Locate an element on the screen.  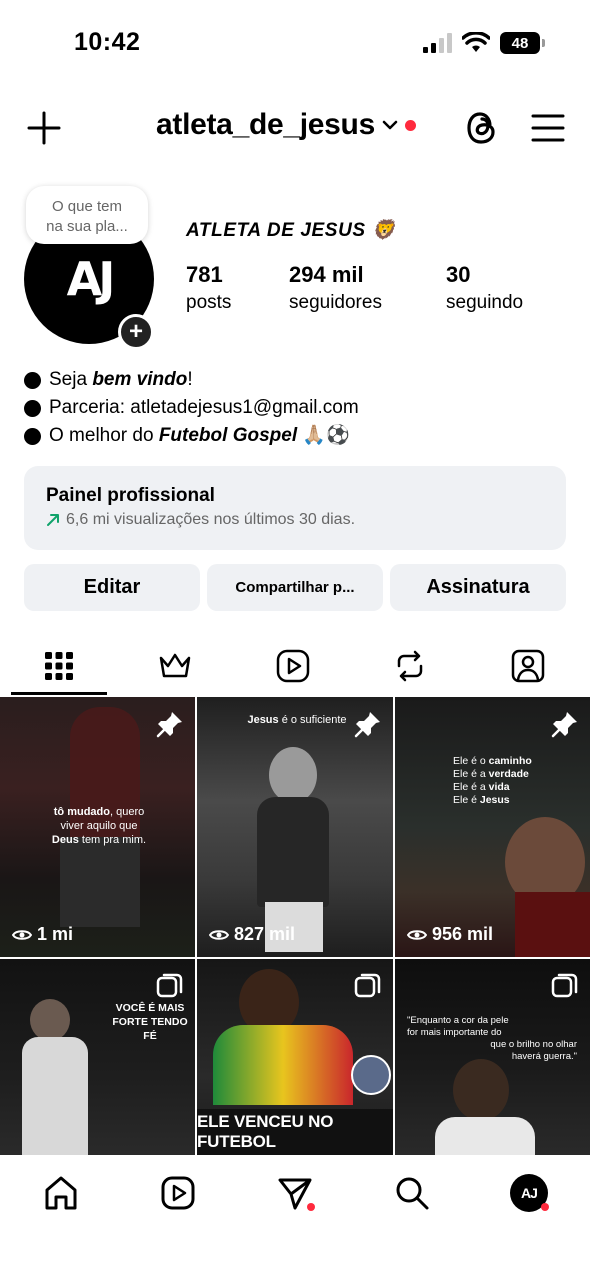
bio-text: ! is located at coordinates (190, 379).